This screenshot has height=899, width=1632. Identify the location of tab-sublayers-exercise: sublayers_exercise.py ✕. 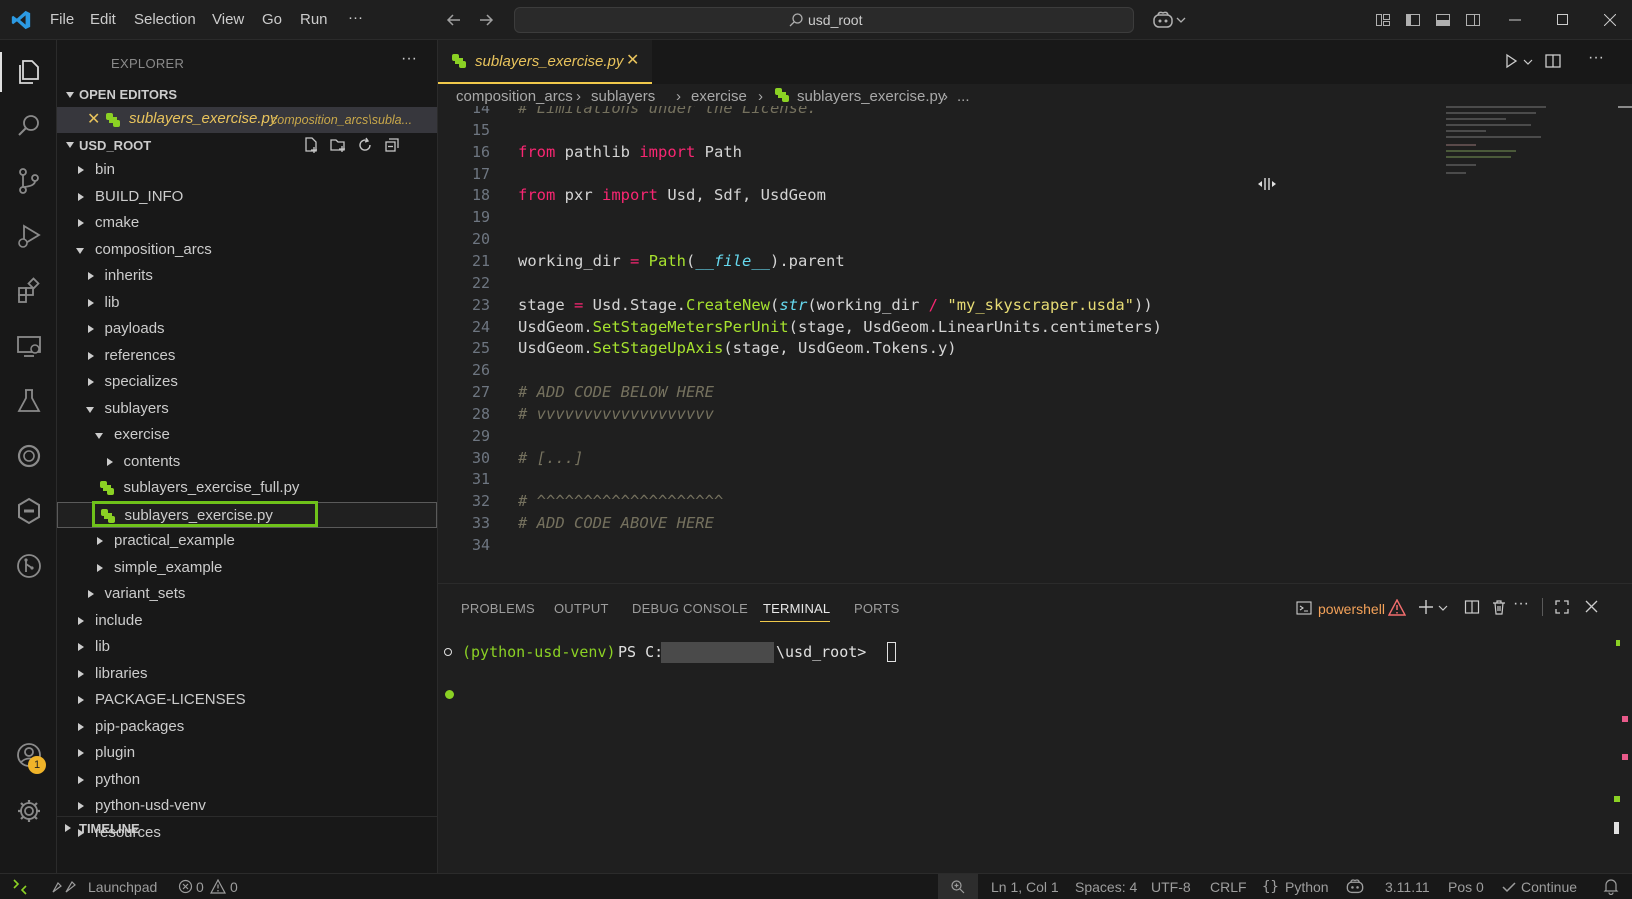
(545, 62).